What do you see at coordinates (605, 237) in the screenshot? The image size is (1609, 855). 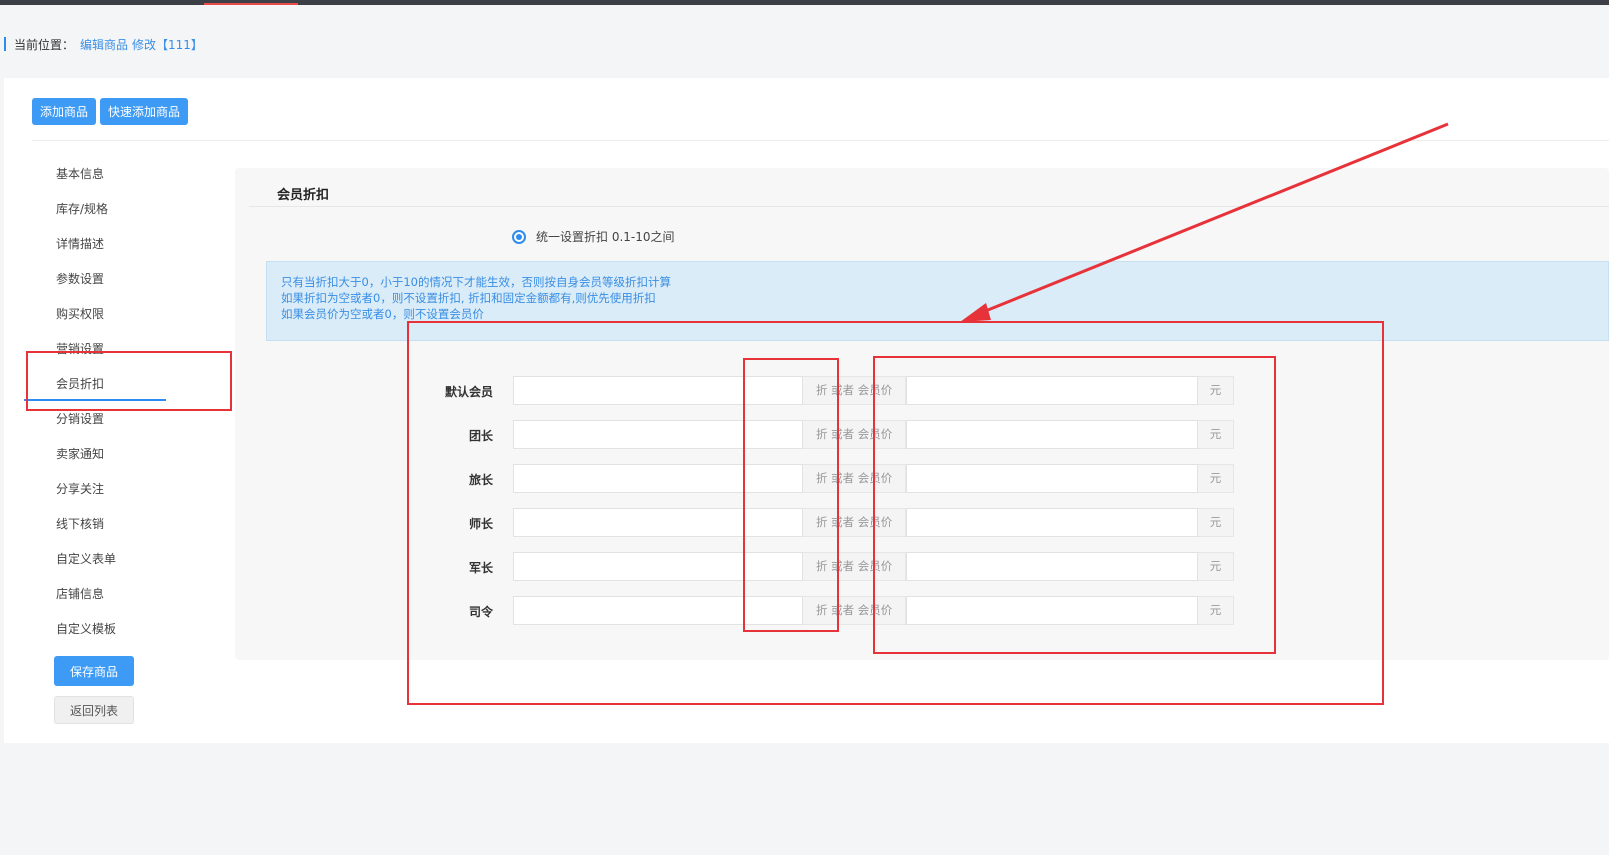 I see `radio-label: 统一设置折扣 0.1-10之间` at bounding box center [605, 237].